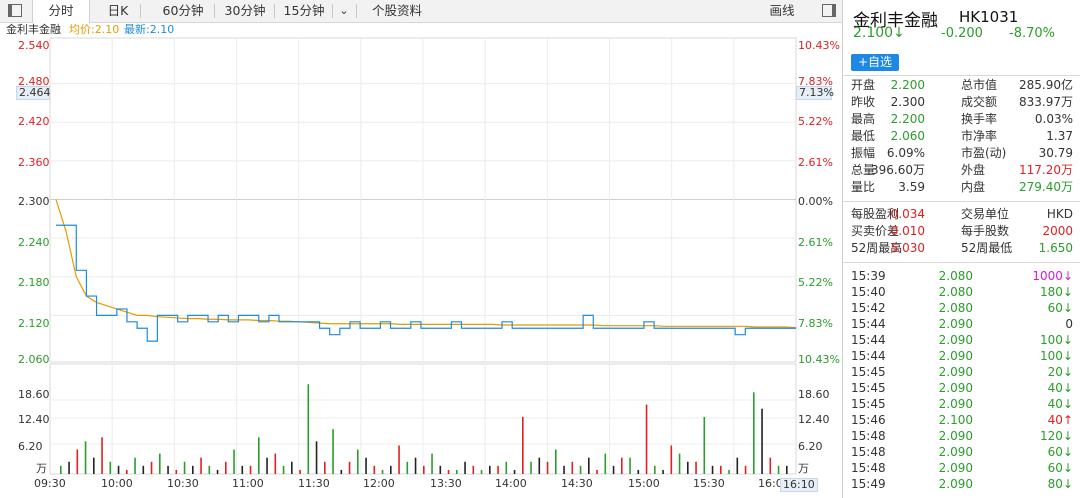  What do you see at coordinates (446, 483) in the screenshot?
I see `time-label: 13:30` at bounding box center [446, 483].